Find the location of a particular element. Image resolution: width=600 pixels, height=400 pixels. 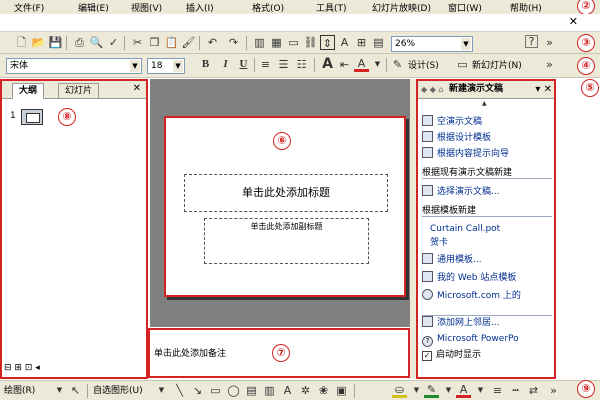

show-formatting-icon: A is located at coordinates (344, 42).